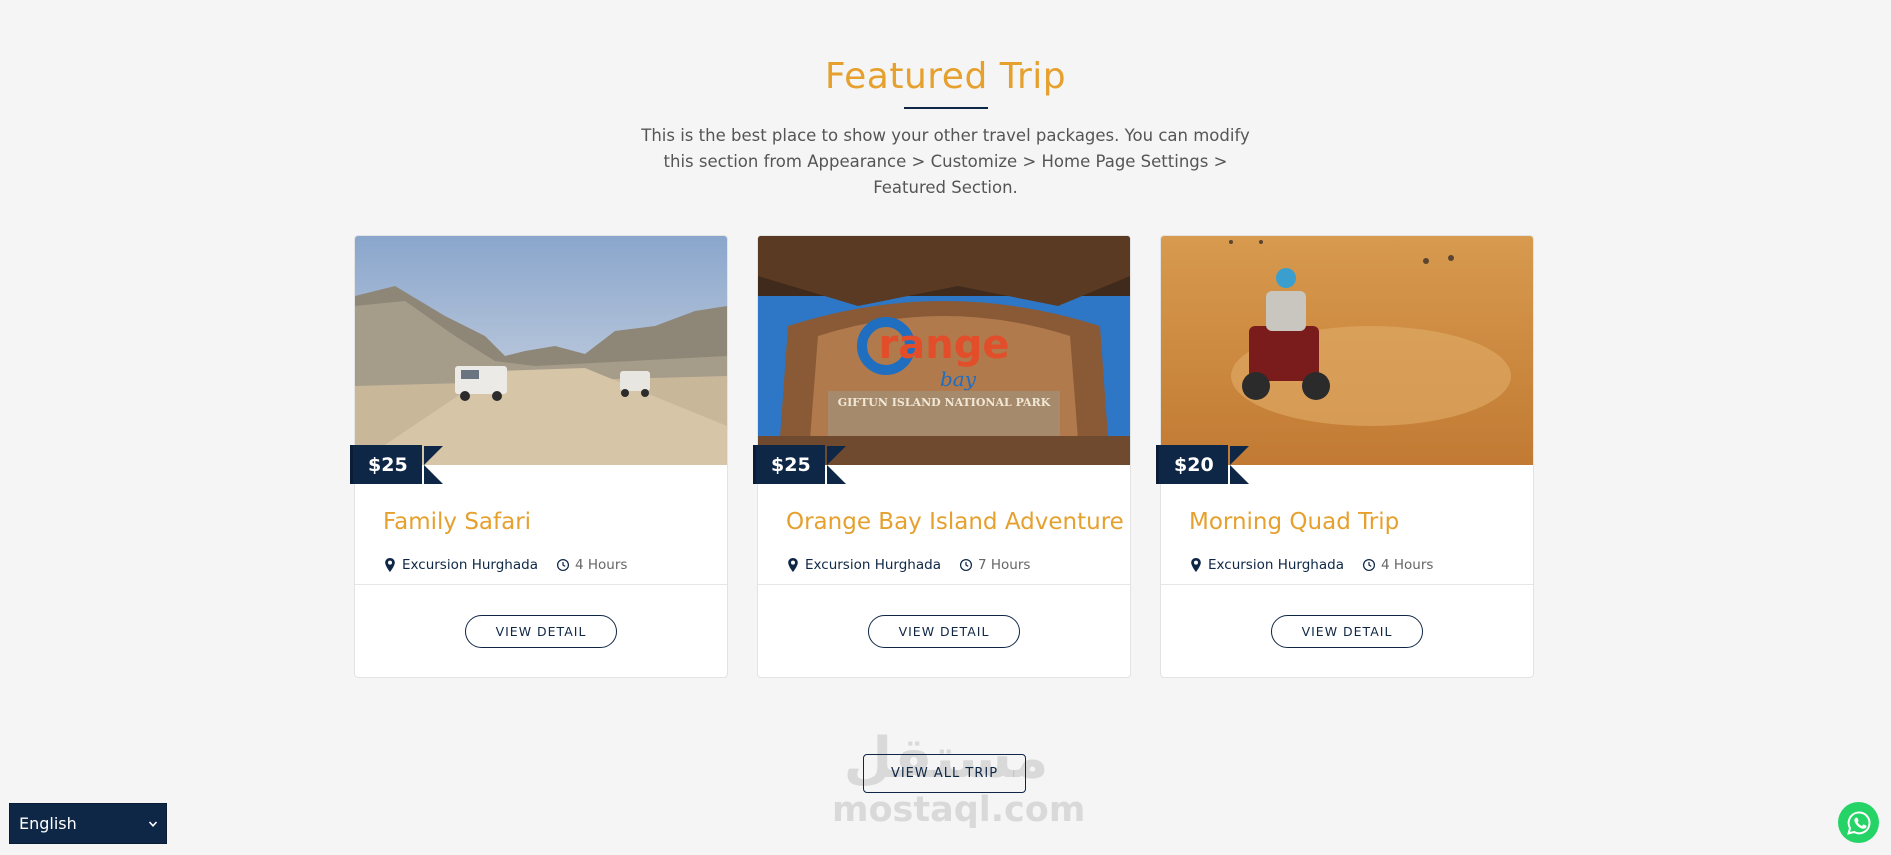  Describe the element at coordinates (48, 823) in the screenshot. I see `language-selected-value: English` at that location.